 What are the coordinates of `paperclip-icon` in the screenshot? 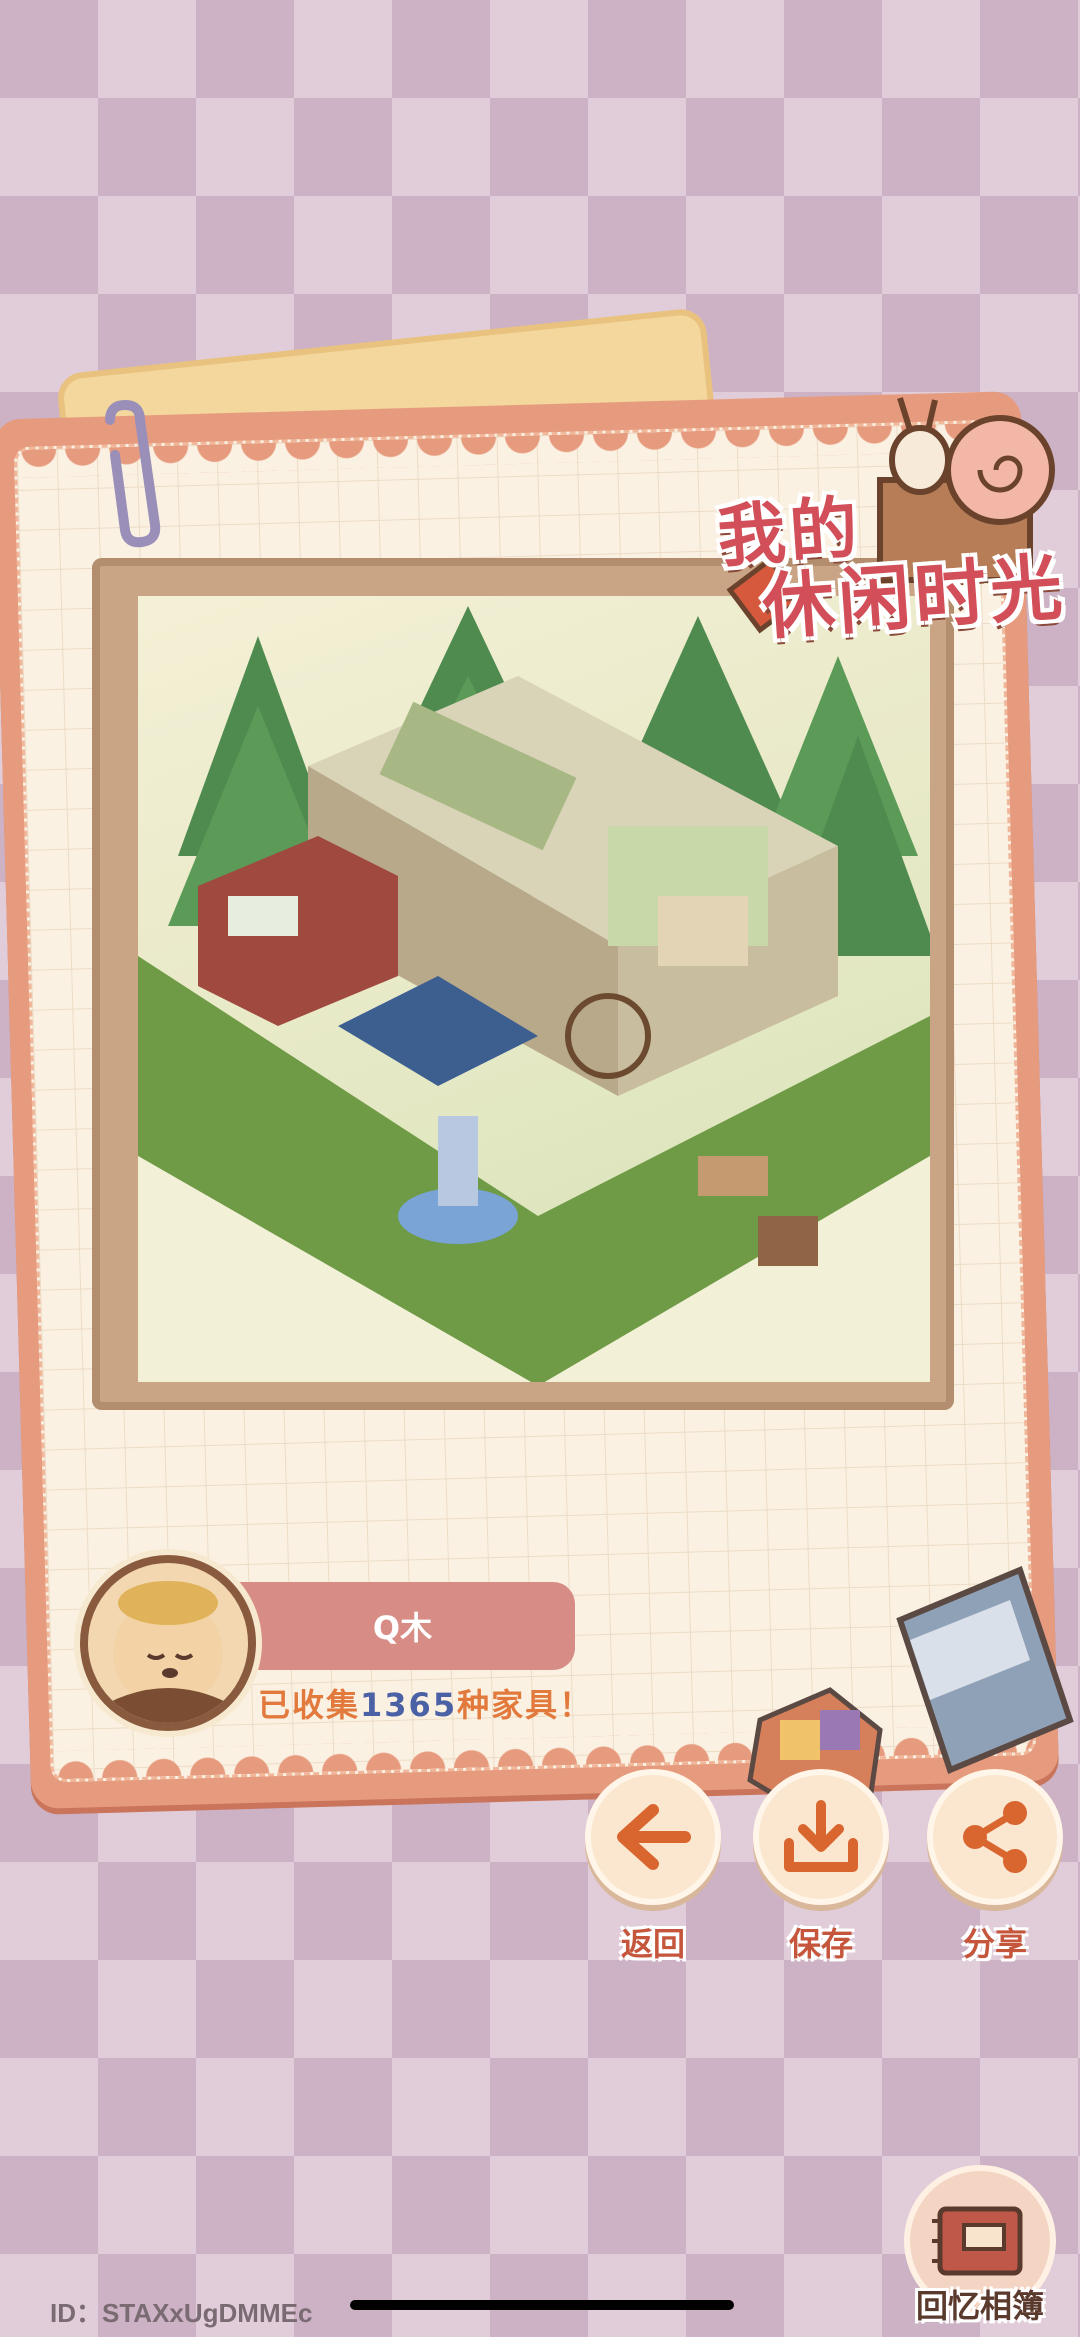 It's located at (133, 474).